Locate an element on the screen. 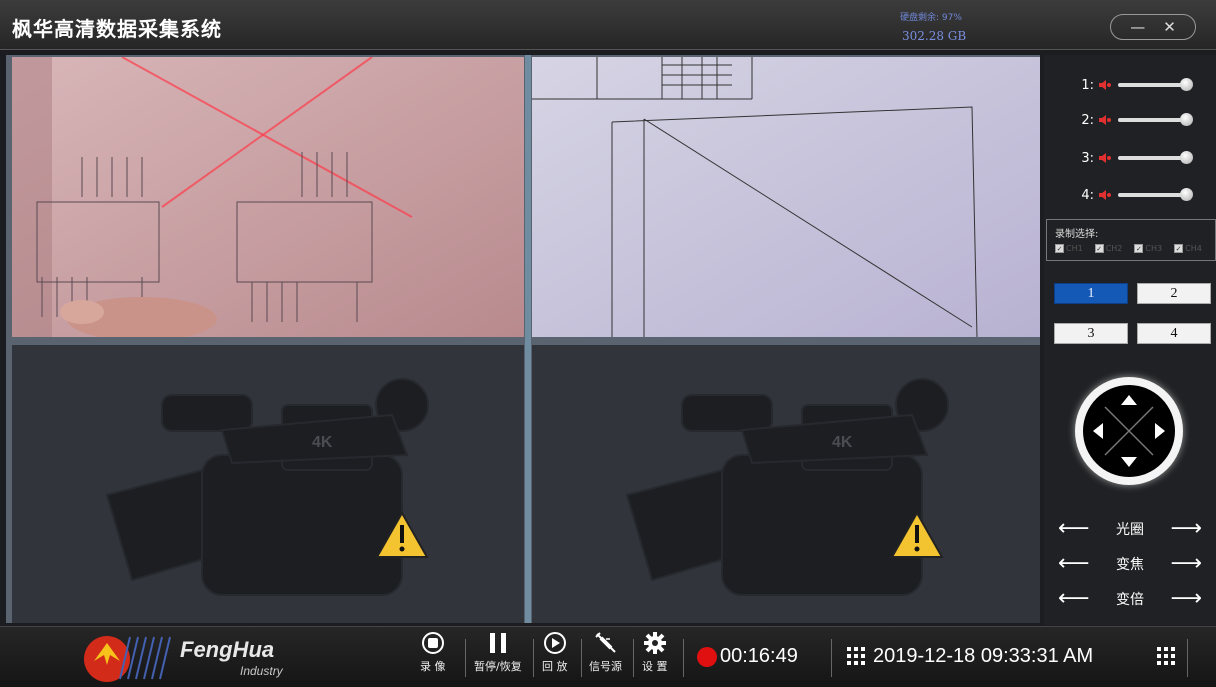 Image resolution: width=1216 pixels, height=687 pixels. iris-decrease-arrow: ⟵ is located at coordinates (1074, 529).